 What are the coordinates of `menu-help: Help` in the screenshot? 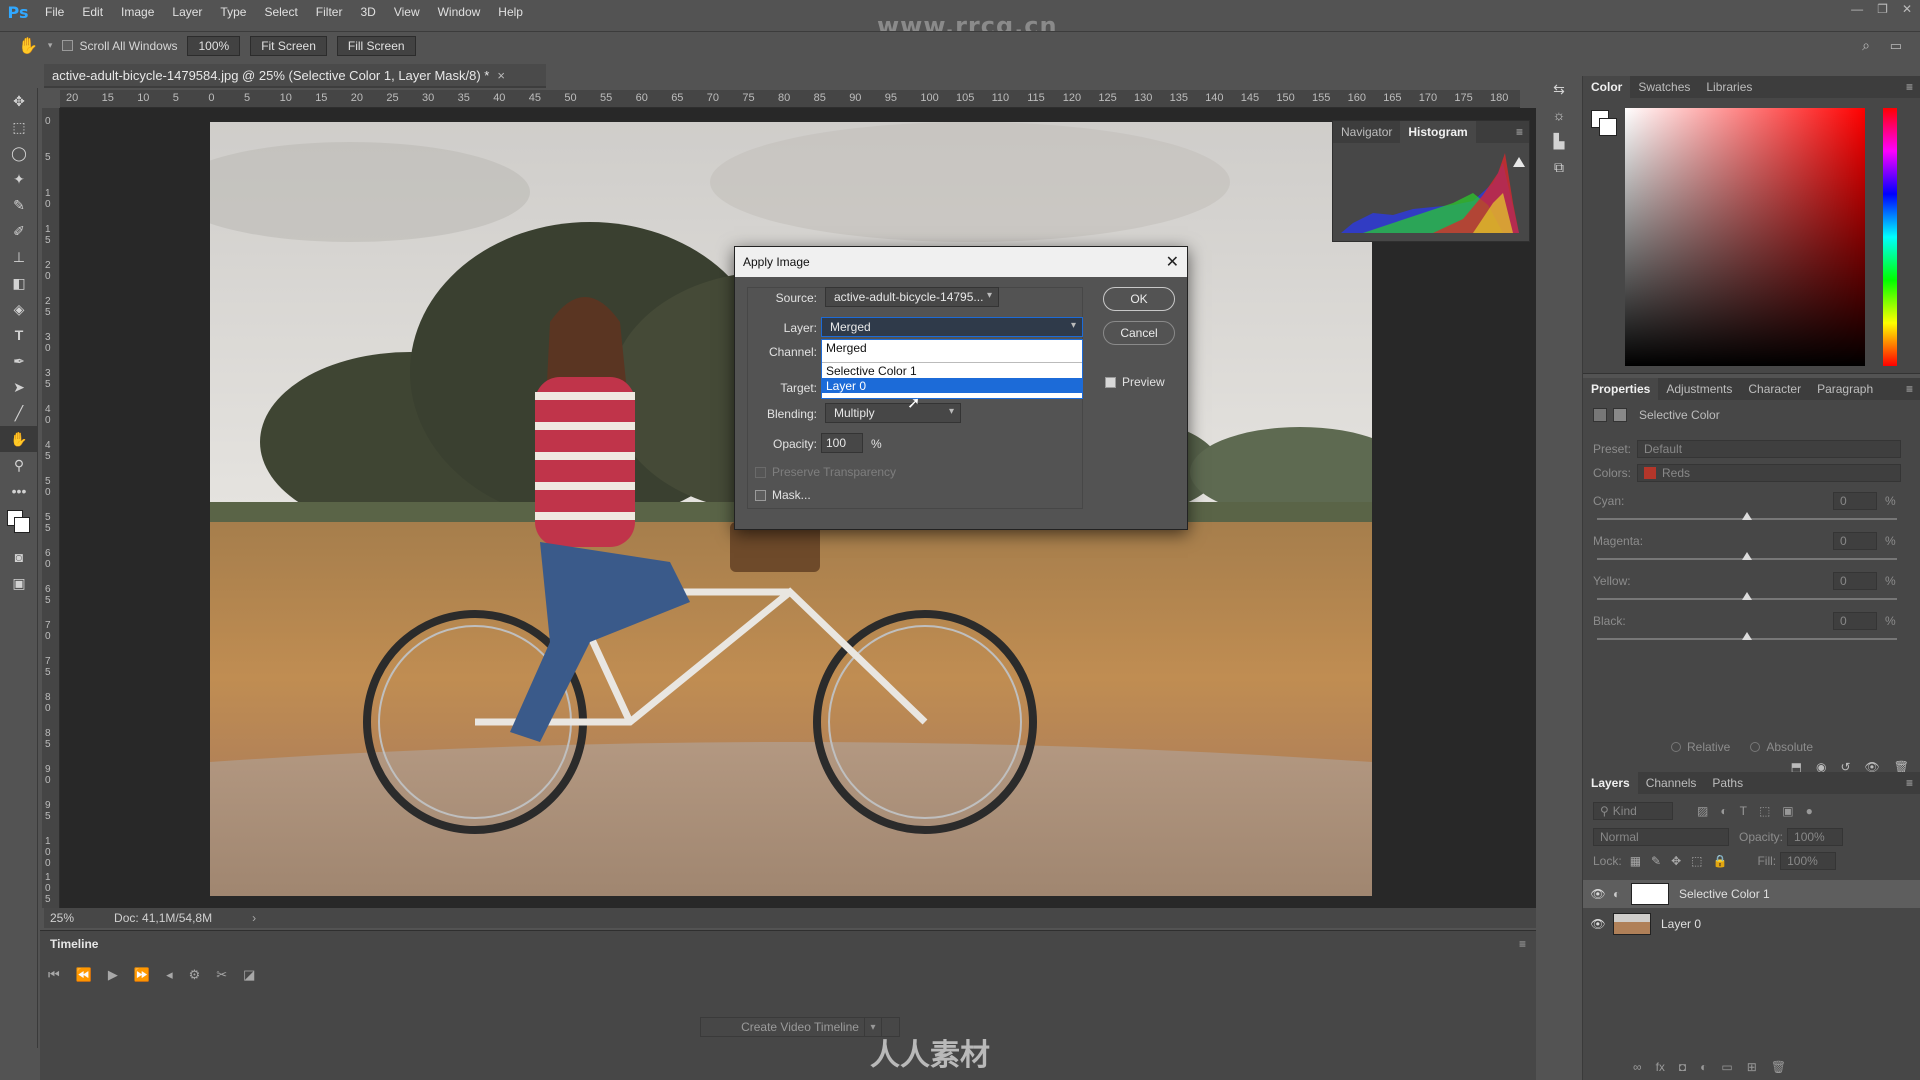 It's located at (510, 12).